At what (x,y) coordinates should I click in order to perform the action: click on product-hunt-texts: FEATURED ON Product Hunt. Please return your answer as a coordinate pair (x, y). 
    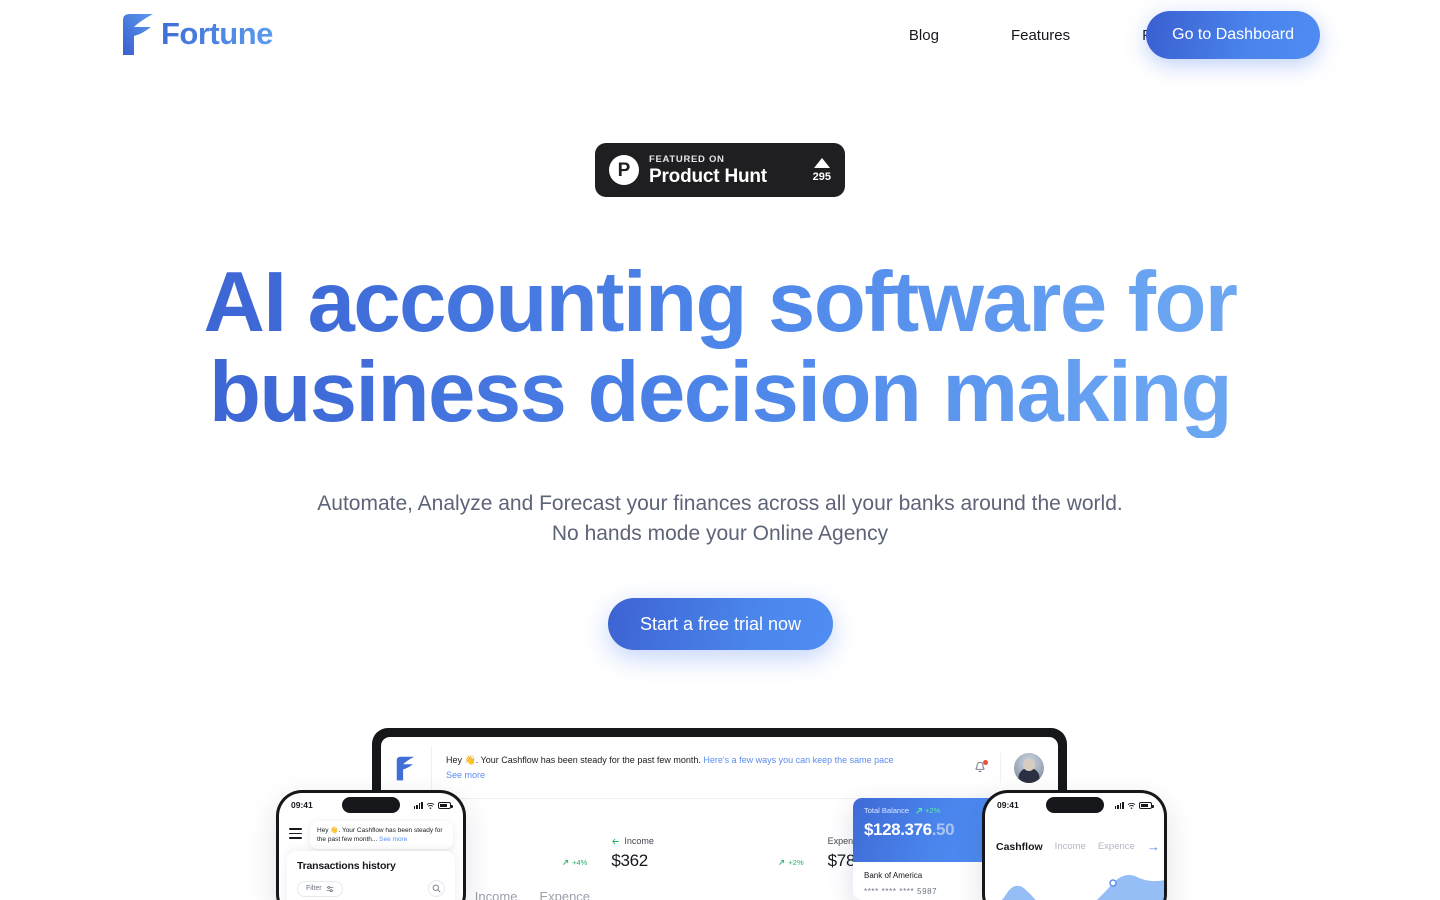
    Looking at the image, I should click on (708, 170).